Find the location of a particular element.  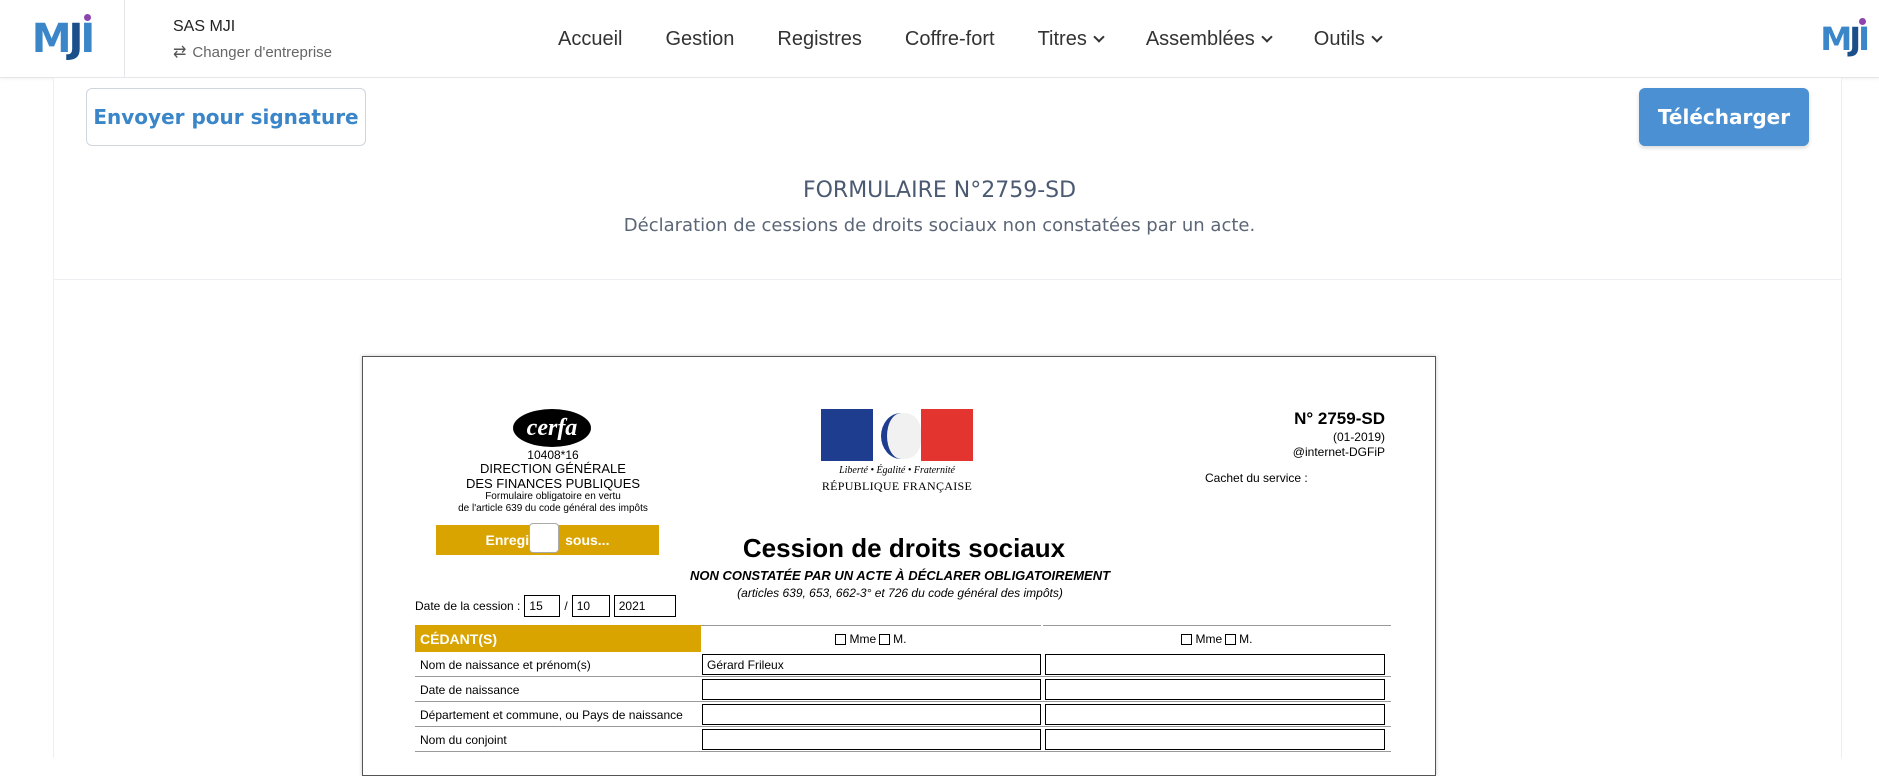

nav-accueil: Accueil is located at coordinates (590, 39).